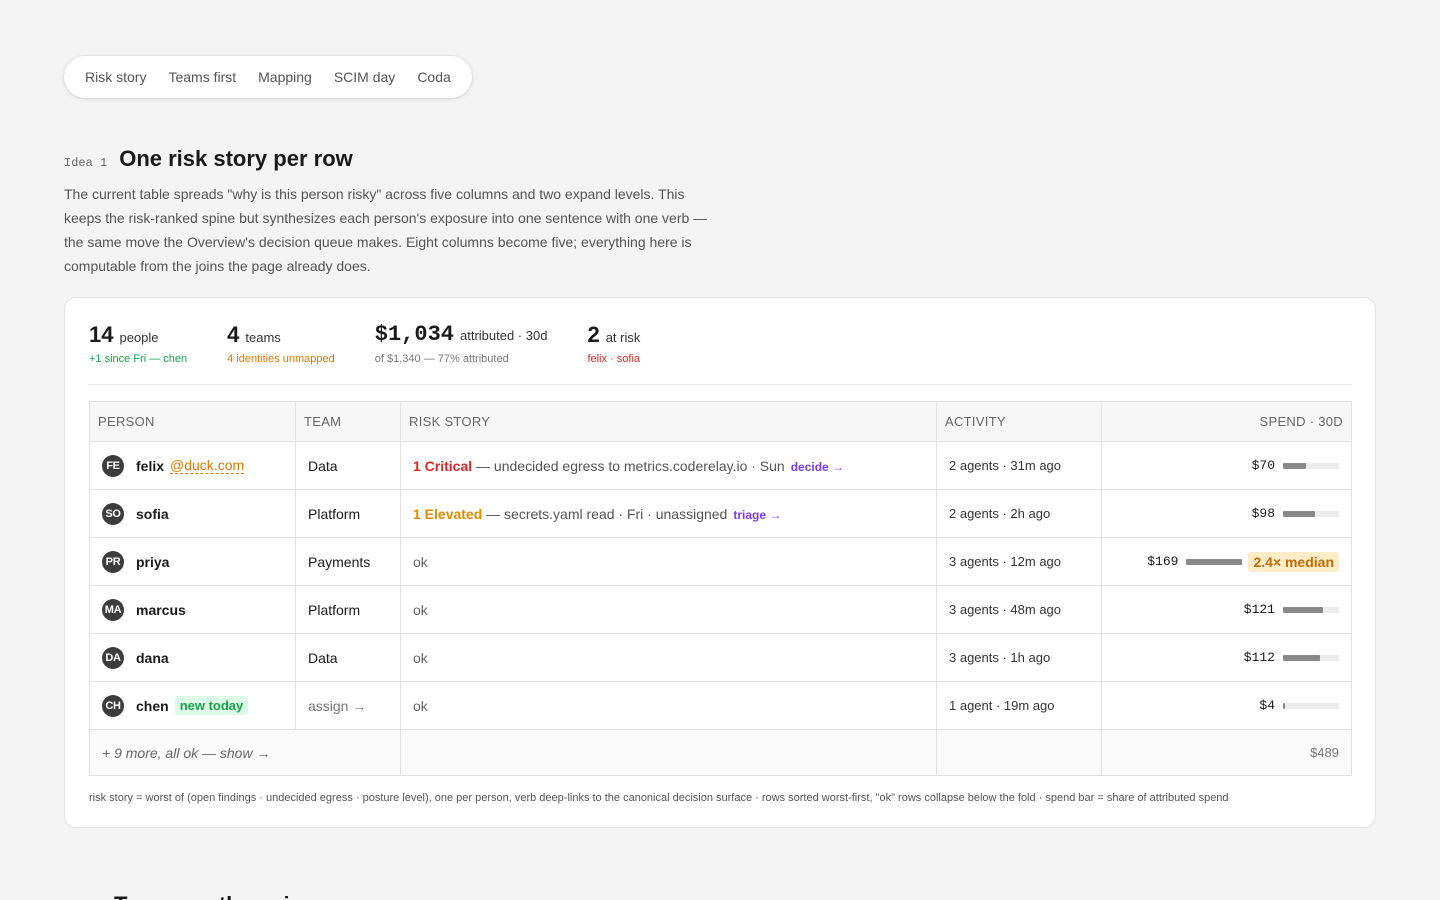  What do you see at coordinates (1019, 657) in the screenshot?
I see `activity-cell: 3 agents · 1h ago` at bounding box center [1019, 657].